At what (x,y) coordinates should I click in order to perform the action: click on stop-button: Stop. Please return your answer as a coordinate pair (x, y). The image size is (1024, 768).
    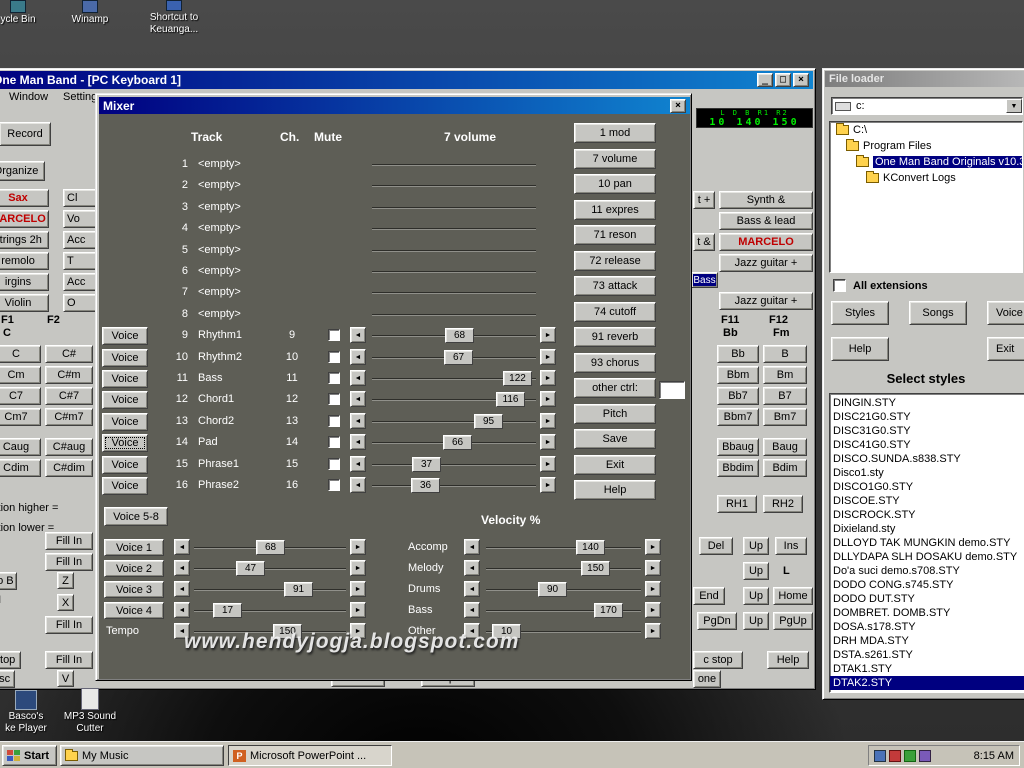
    Looking at the image, I should click on (10, 660).